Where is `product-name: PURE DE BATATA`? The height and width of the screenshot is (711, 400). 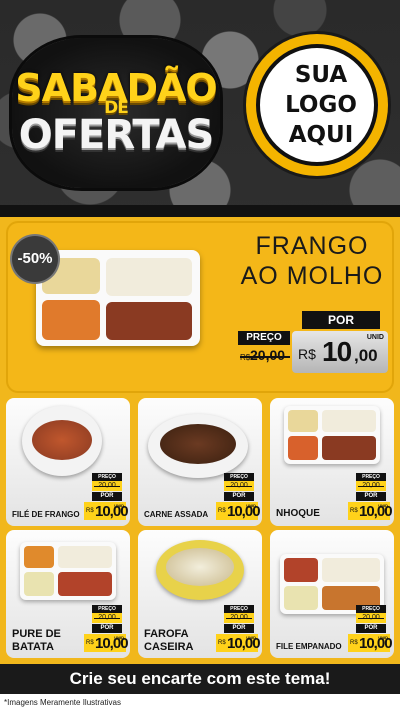 product-name: PURE DE BATATA is located at coordinates (36, 640).